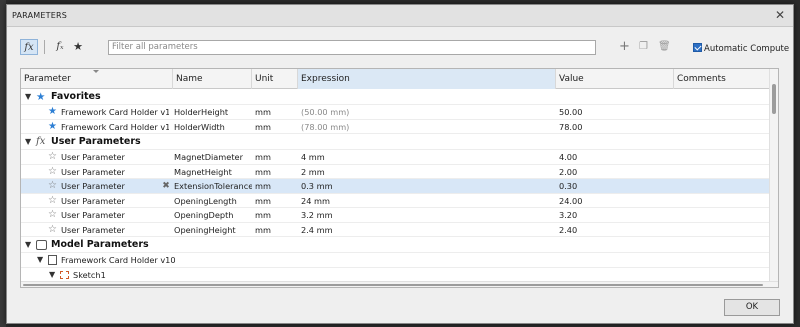 The image size is (800, 327). Describe the element at coordinates (722, 79) in the screenshot. I see `header-comments: Comments` at that location.